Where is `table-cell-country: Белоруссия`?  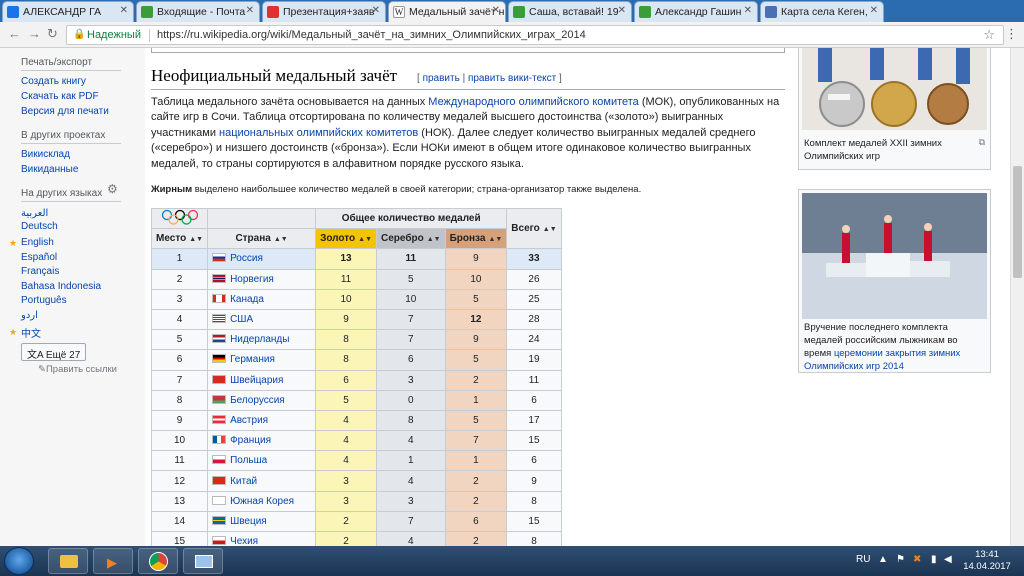
table-cell-country: Белоруссия is located at coordinates (262, 400).